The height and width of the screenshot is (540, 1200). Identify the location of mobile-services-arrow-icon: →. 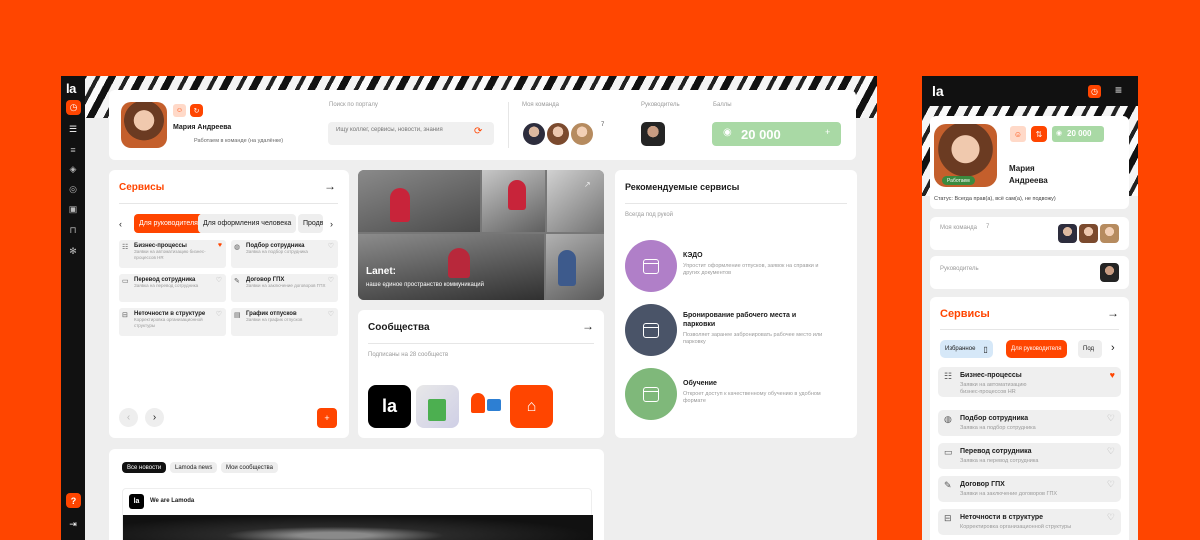
(1113, 313).